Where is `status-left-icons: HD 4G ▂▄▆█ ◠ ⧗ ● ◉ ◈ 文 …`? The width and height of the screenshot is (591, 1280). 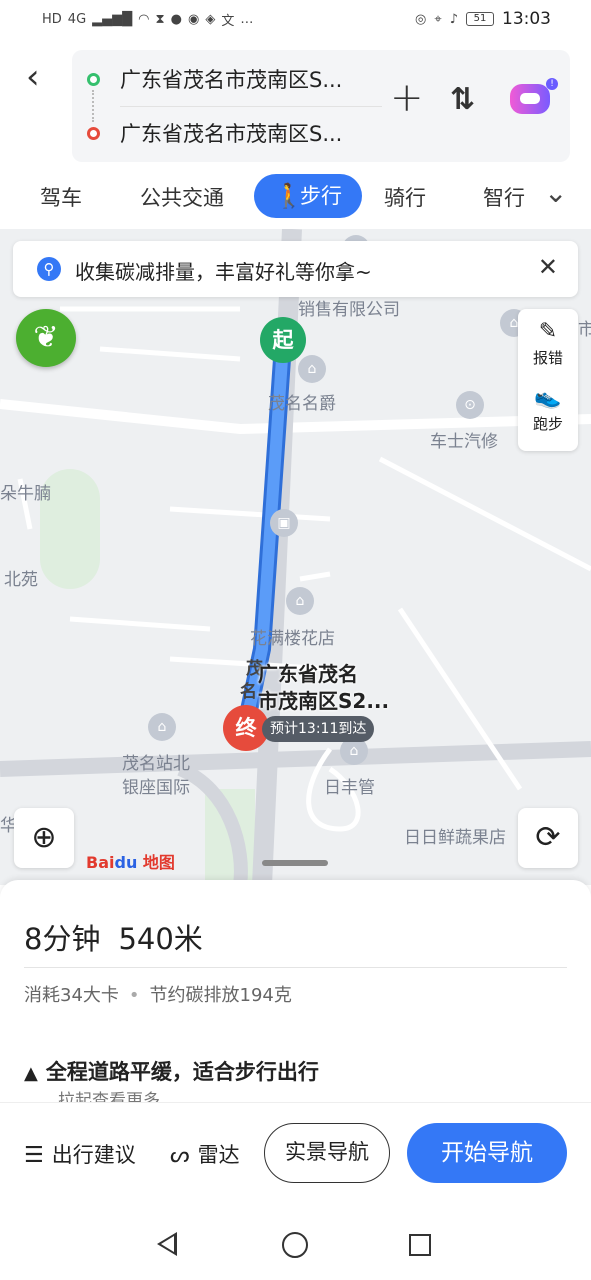 status-left-icons: HD 4G ▂▄▆█ ◠ ⧗ ● ◉ ◈ 文 … is located at coordinates (147, 19).